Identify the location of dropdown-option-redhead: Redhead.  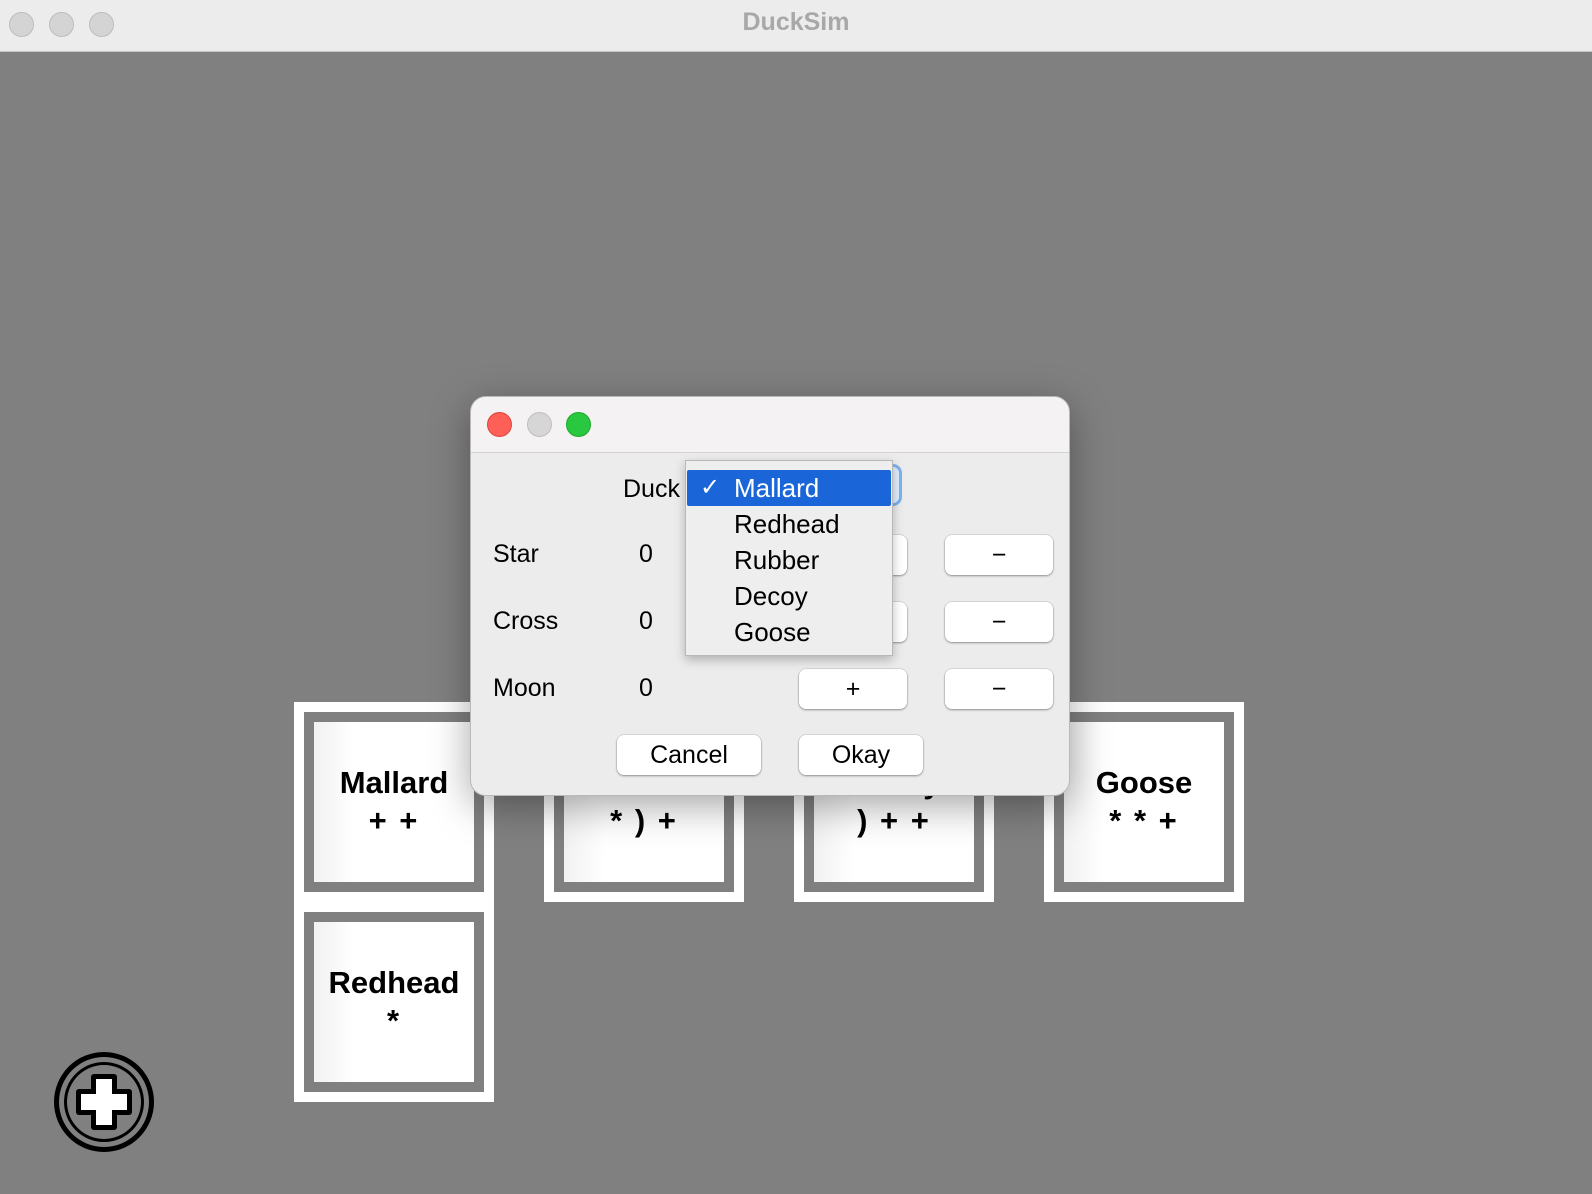
(789, 524).